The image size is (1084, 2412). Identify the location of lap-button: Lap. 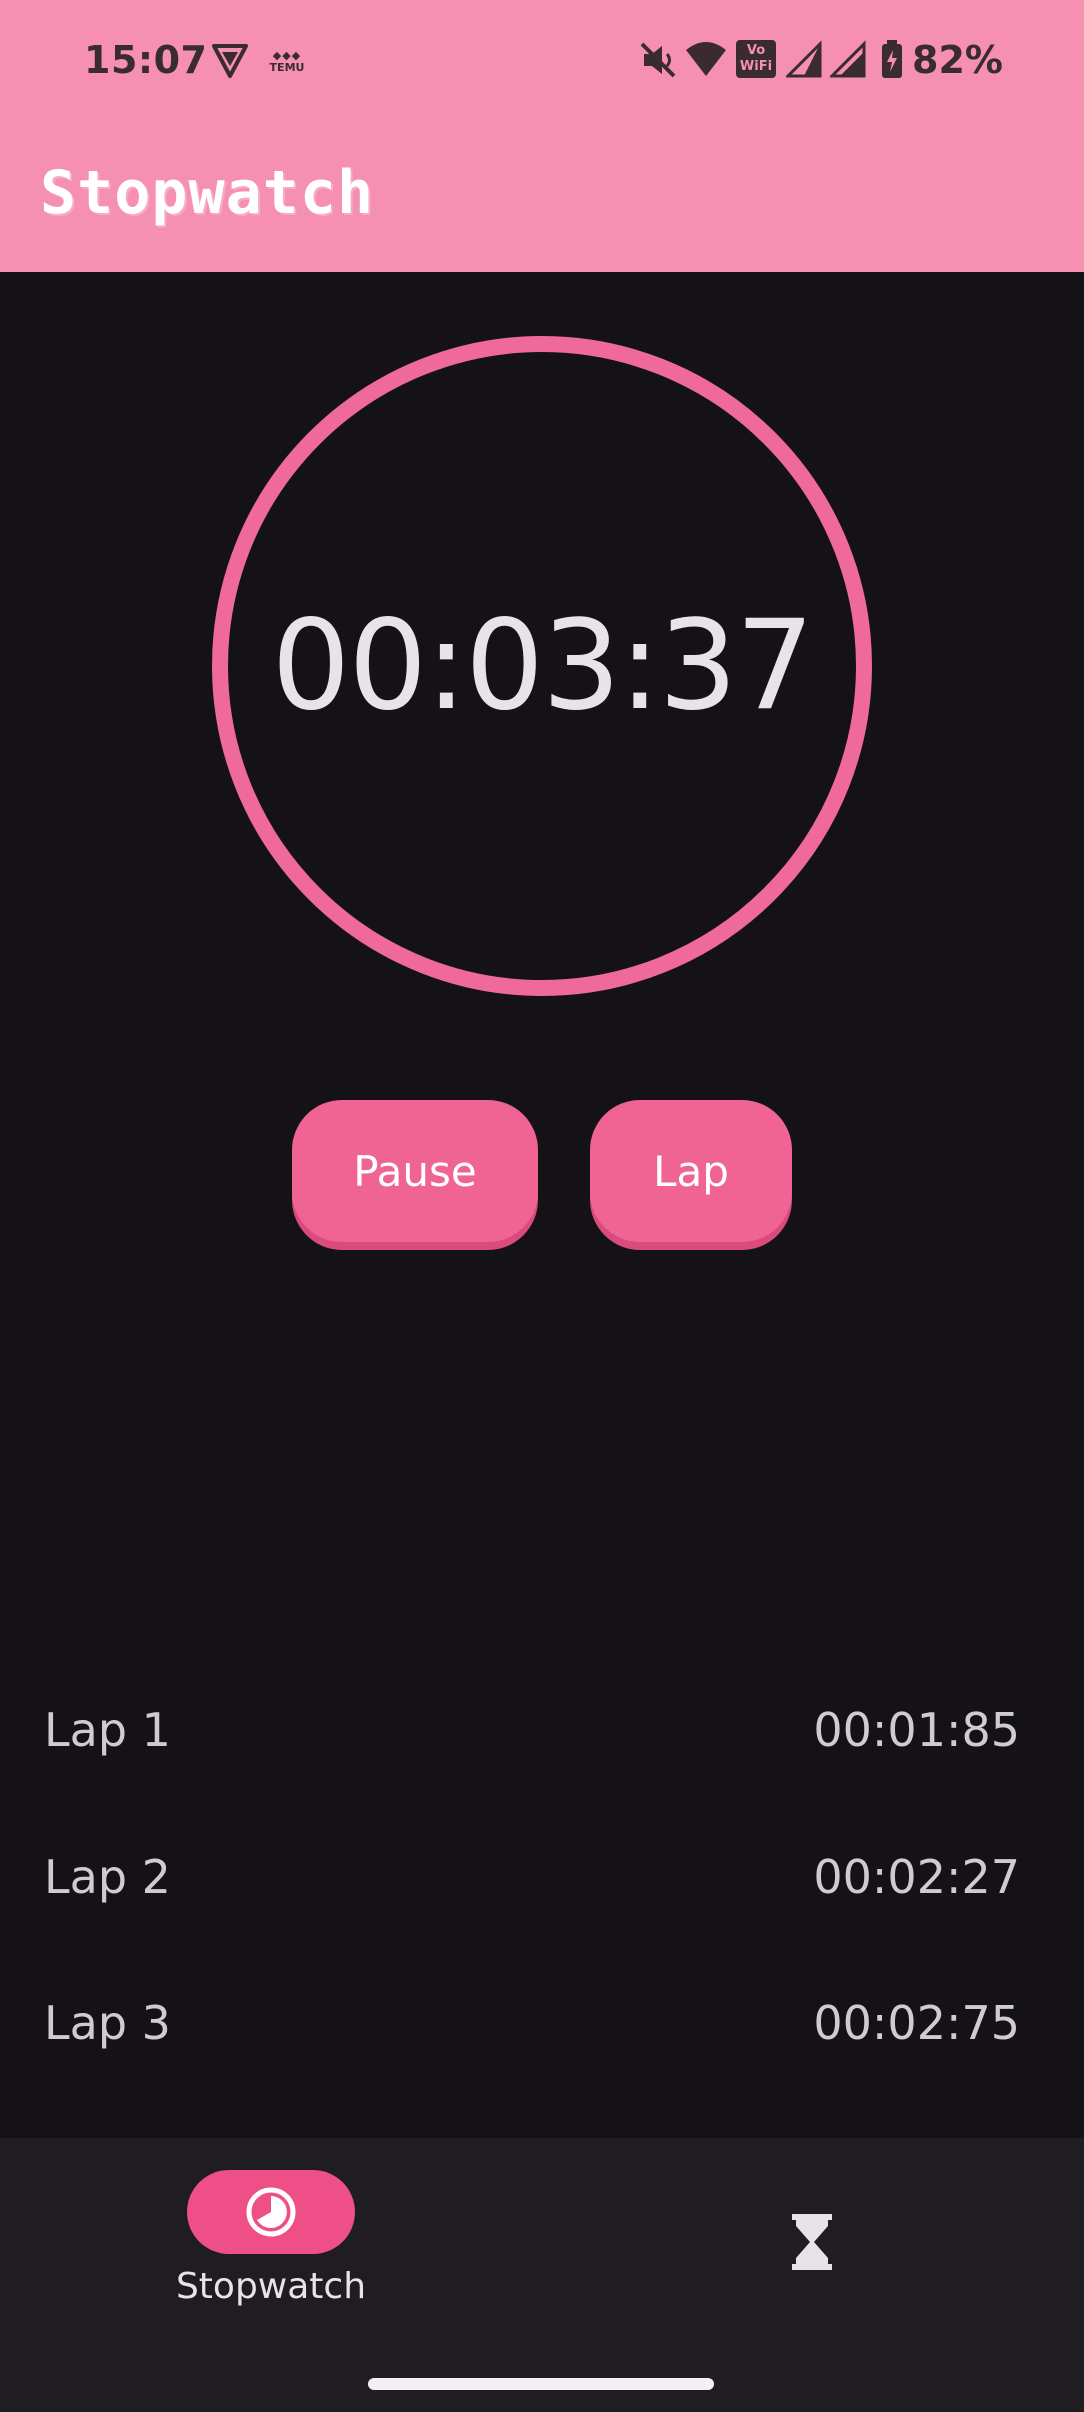
(691, 1171).